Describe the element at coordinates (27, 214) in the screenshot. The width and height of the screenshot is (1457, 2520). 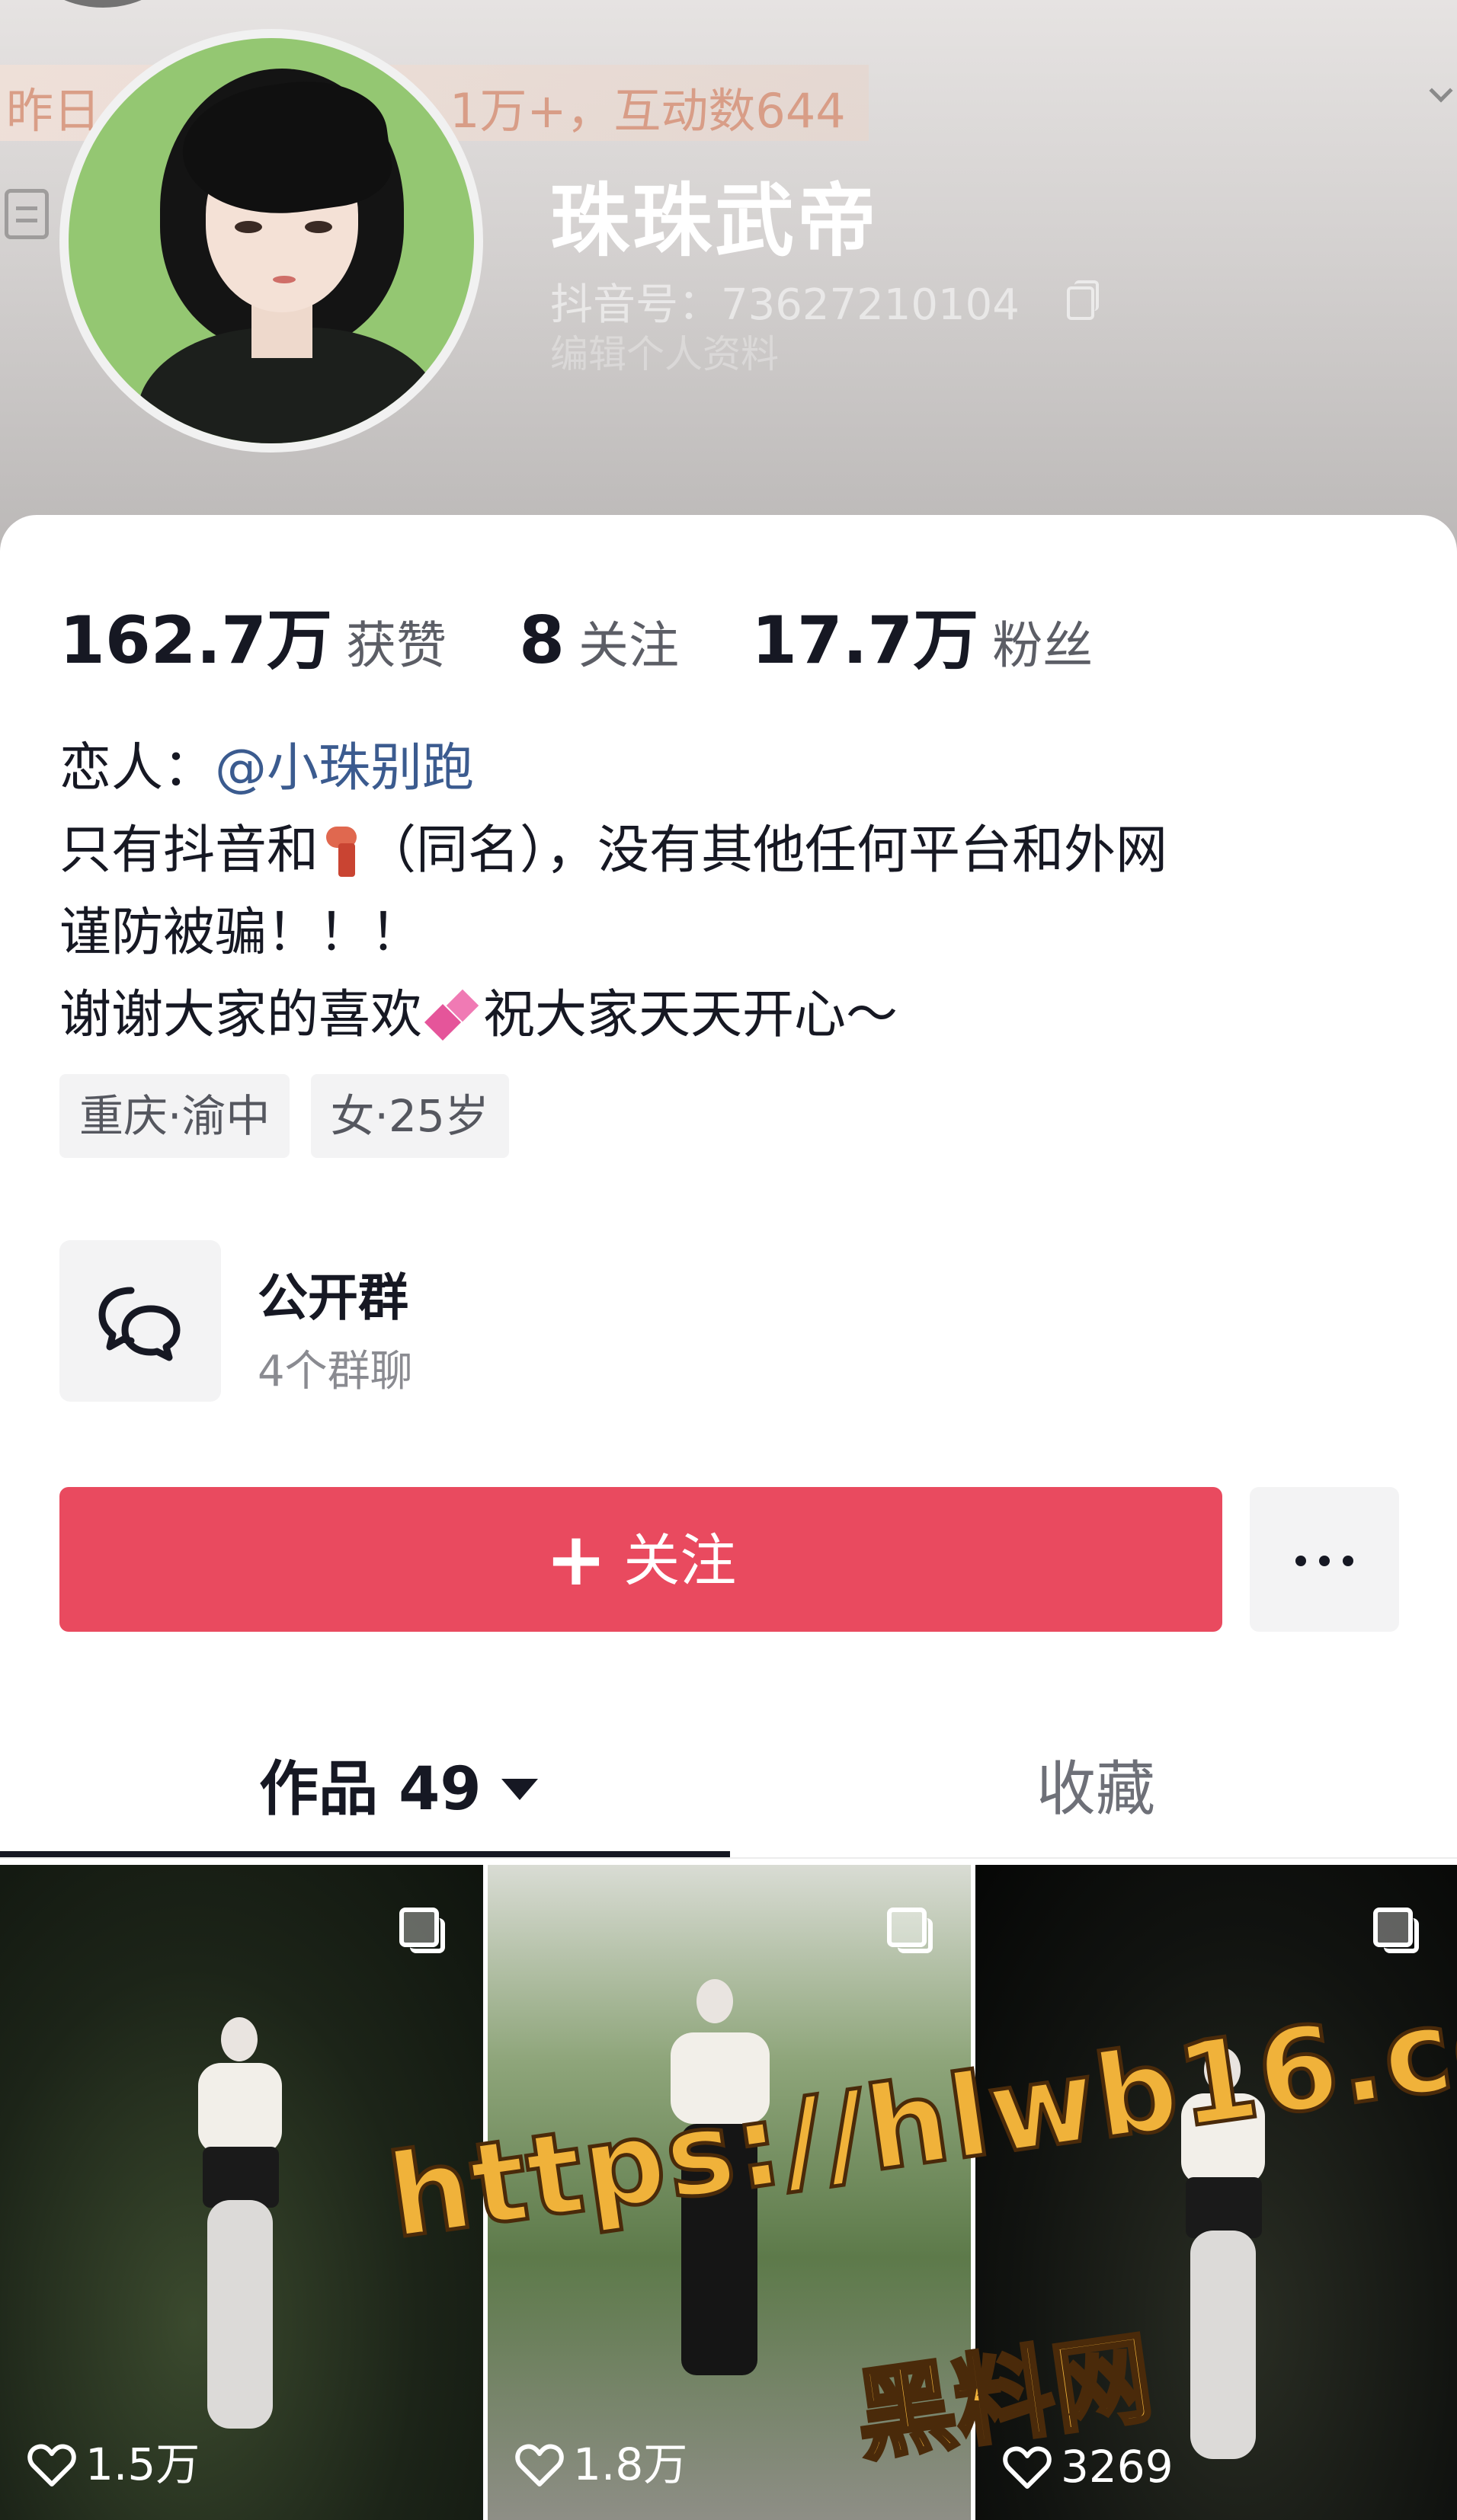
I see `document-icon` at that location.